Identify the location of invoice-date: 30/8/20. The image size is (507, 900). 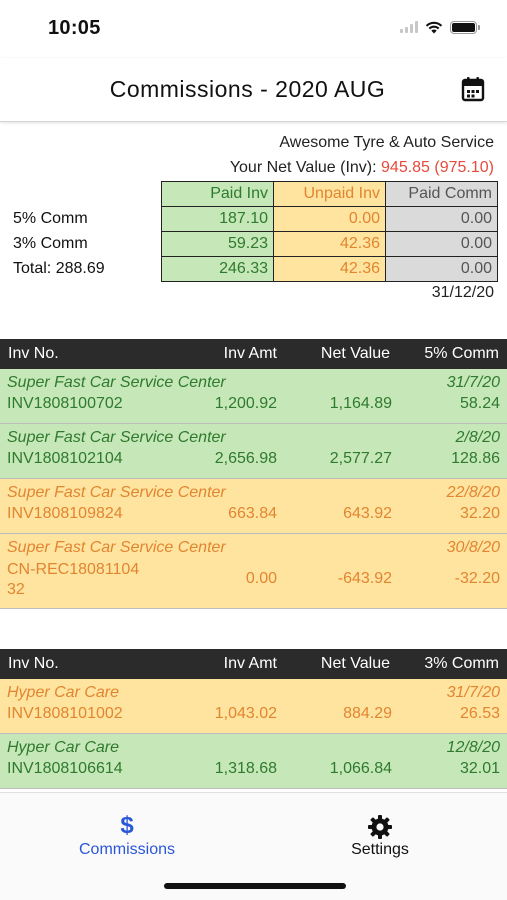
(473, 547).